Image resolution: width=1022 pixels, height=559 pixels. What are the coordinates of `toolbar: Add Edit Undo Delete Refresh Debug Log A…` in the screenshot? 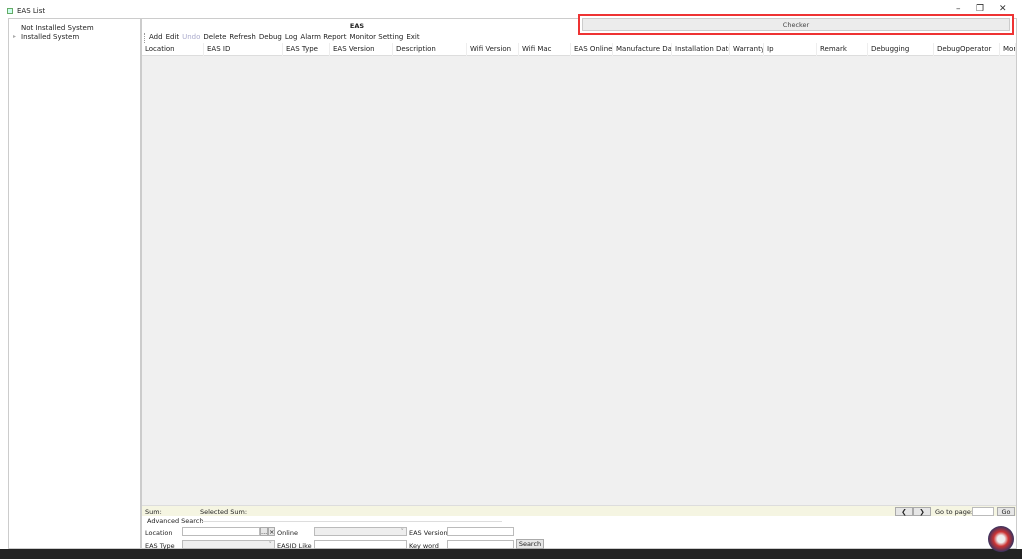 It's located at (282, 38).